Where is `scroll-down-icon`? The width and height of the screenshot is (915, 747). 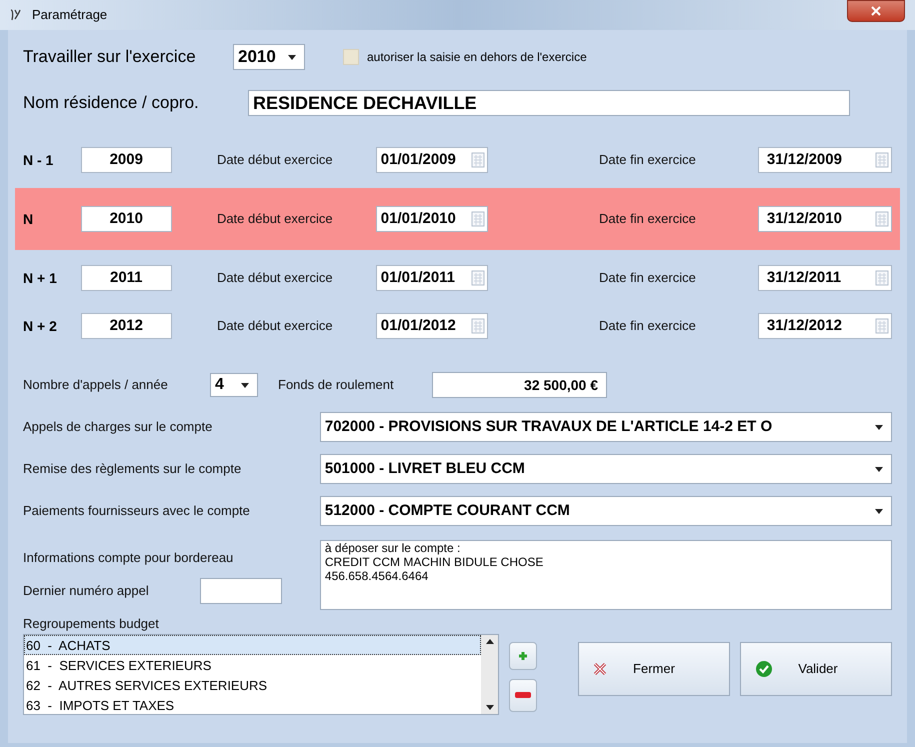
scroll-down-icon is located at coordinates (490, 707).